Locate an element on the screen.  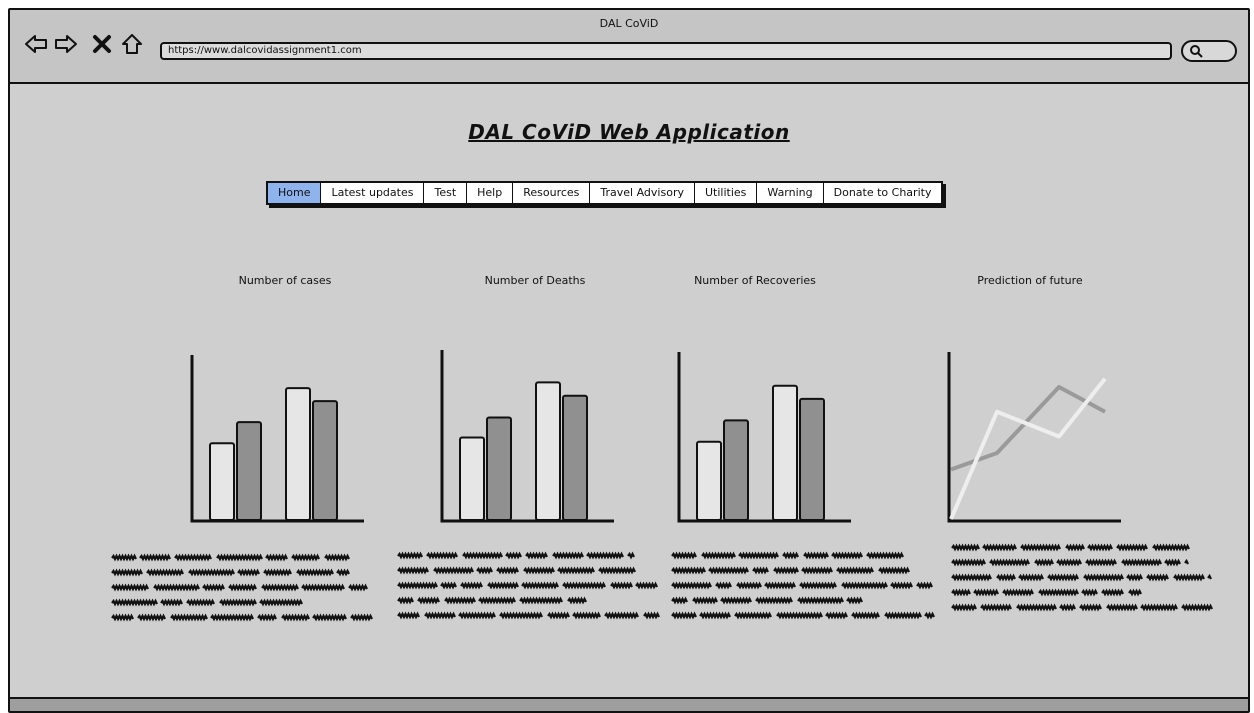
url-input: https://www.dalcovidassignment1.com is located at coordinates (666, 51).